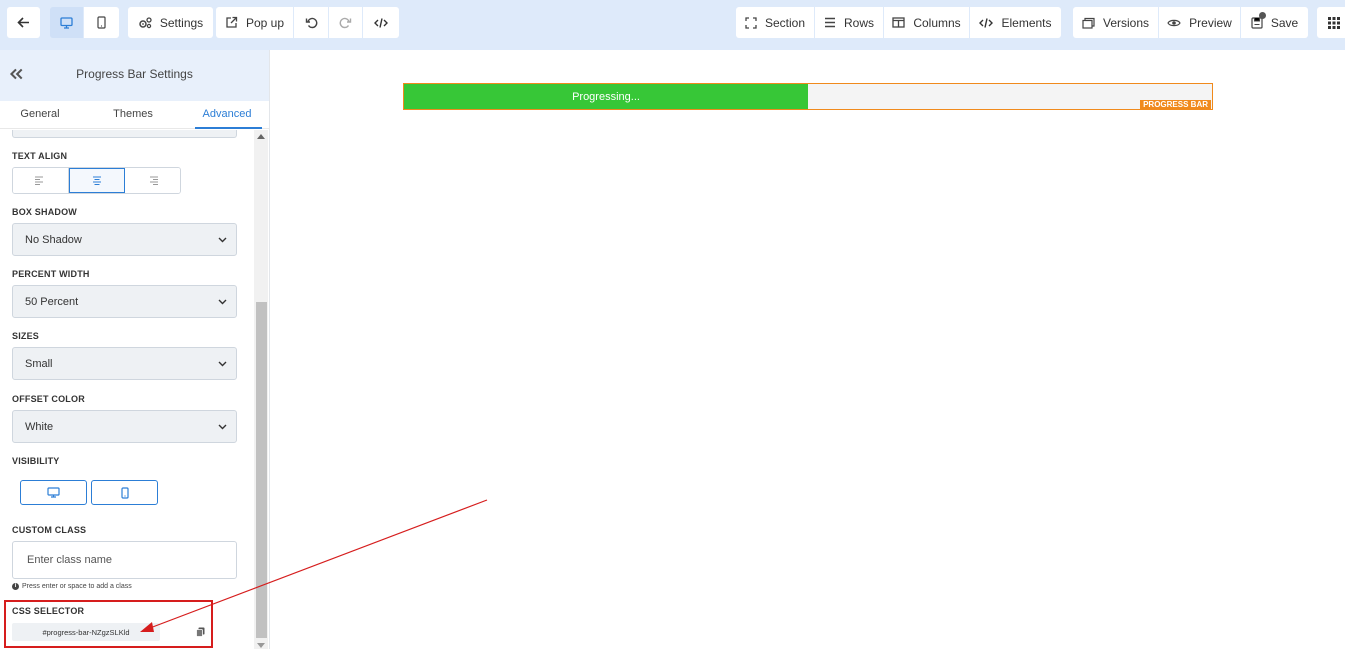  What do you see at coordinates (69, 560) in the screenshot?
I see `custom-class-placeholder: Enter class name` at bounding box center [69, 560].